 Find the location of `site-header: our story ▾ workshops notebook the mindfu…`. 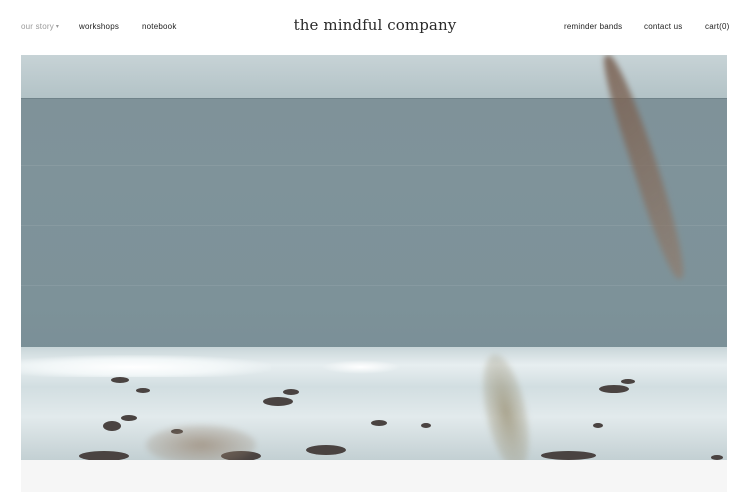

site-header: our story ▾ workshops notebook the mindfu… is located at coordinates (375, 27).